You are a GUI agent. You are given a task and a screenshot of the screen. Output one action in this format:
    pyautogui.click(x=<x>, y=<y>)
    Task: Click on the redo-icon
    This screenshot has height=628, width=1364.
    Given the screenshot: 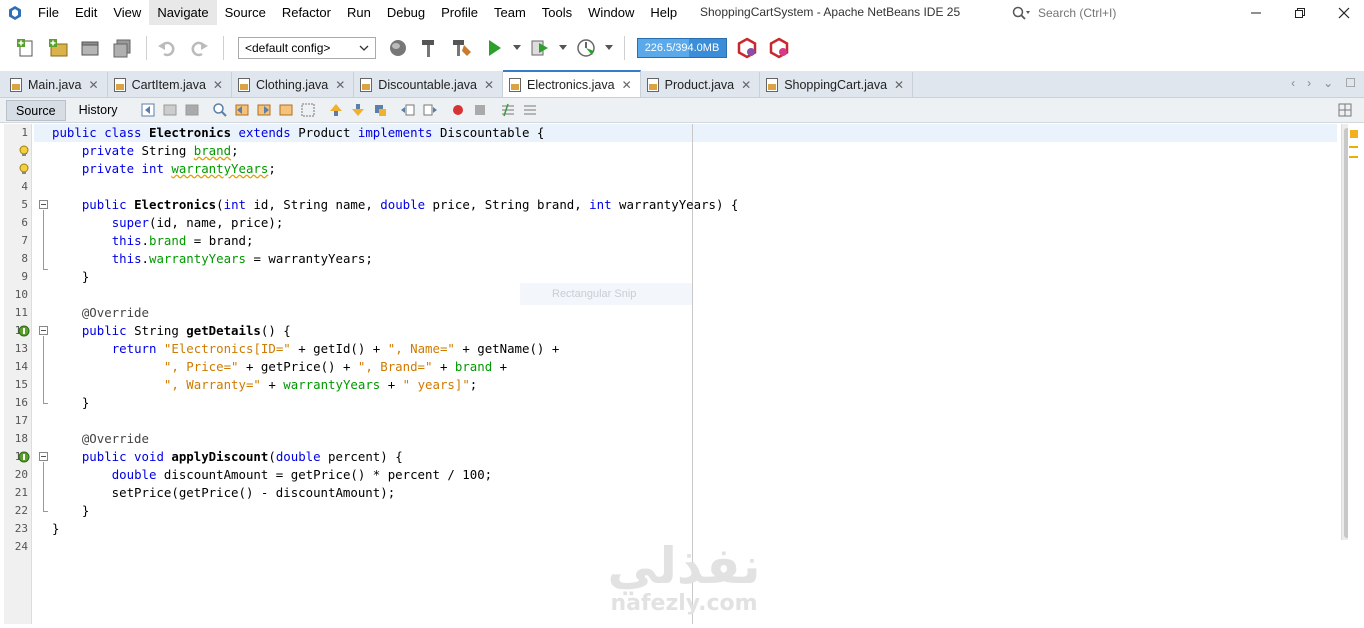 What is the action you would take?
    pyautogui.click(x=199, y=48)
    